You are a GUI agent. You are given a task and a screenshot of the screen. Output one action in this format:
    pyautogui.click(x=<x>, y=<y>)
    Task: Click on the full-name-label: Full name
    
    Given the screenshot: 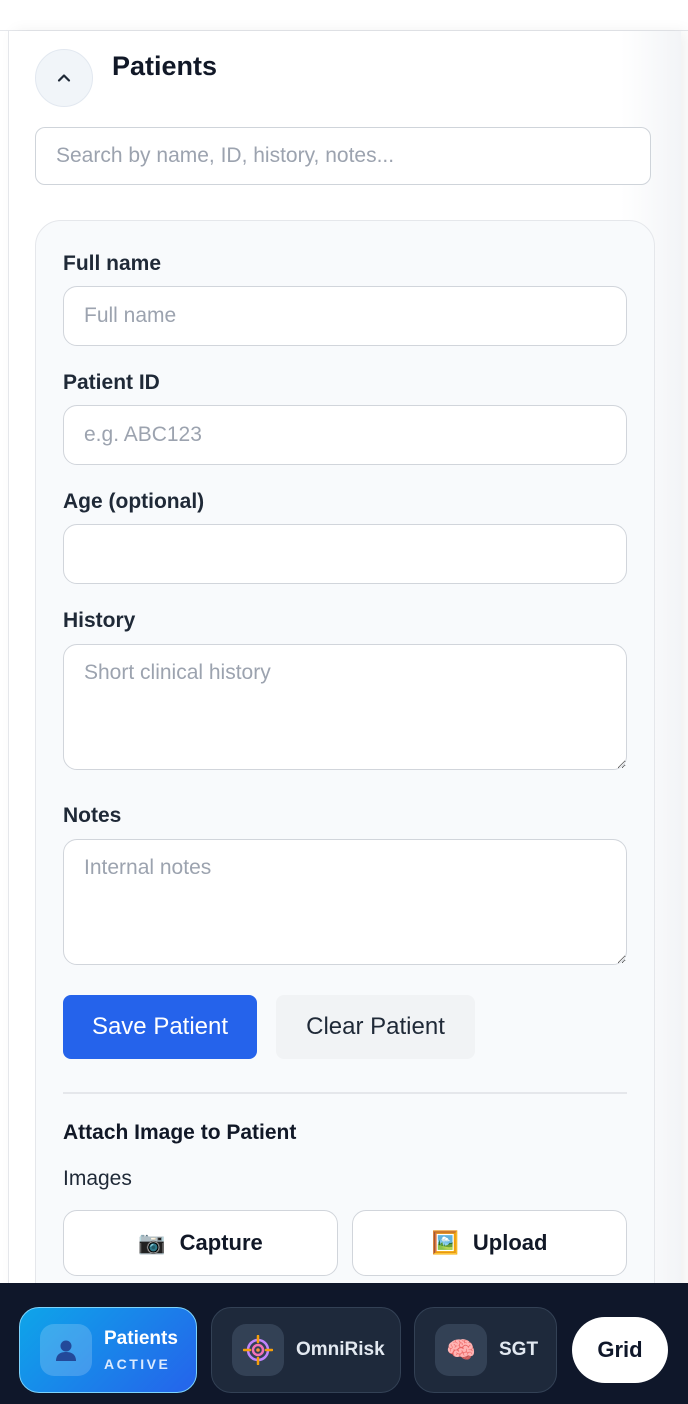 What is the action you would take?
    pyautogui.click(x=112, y=263)
    